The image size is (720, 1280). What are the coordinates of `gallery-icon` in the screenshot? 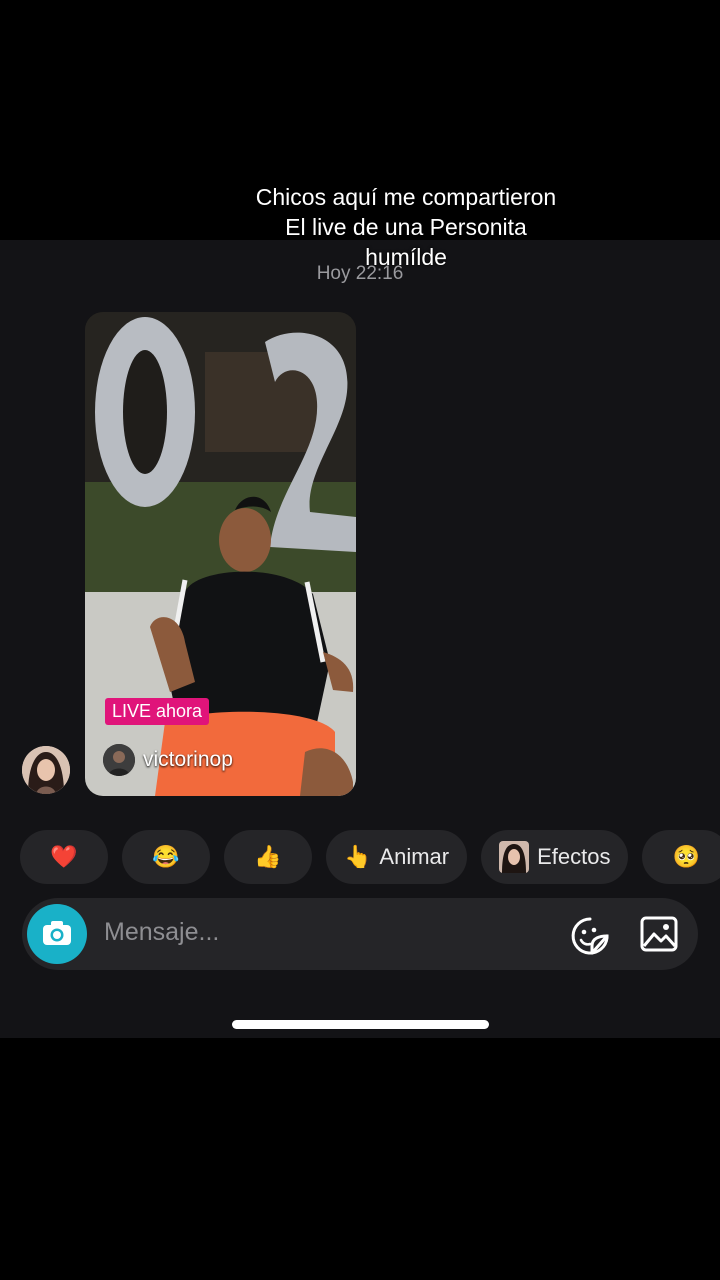 It's located at (659, 934).